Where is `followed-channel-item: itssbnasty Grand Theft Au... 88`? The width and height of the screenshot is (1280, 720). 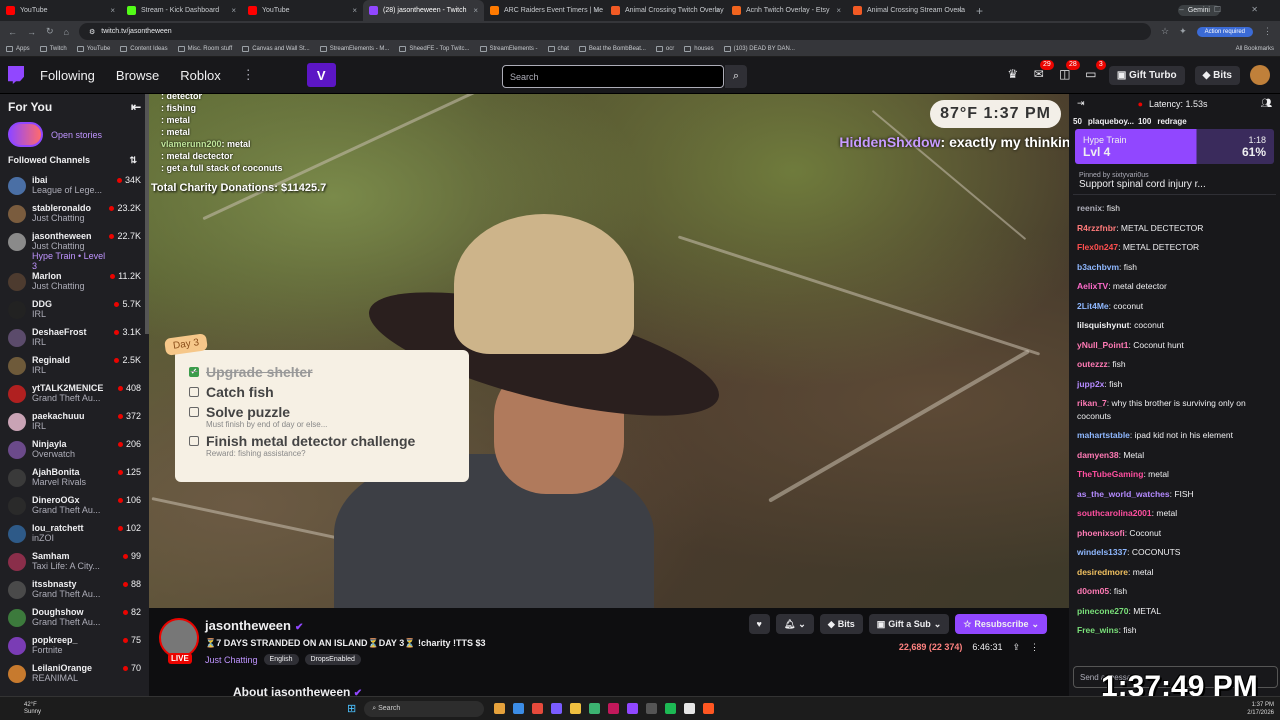
followed-channel-item: itssbnasty Grand Theft Au... 88 is located at coordinates (74, 590).